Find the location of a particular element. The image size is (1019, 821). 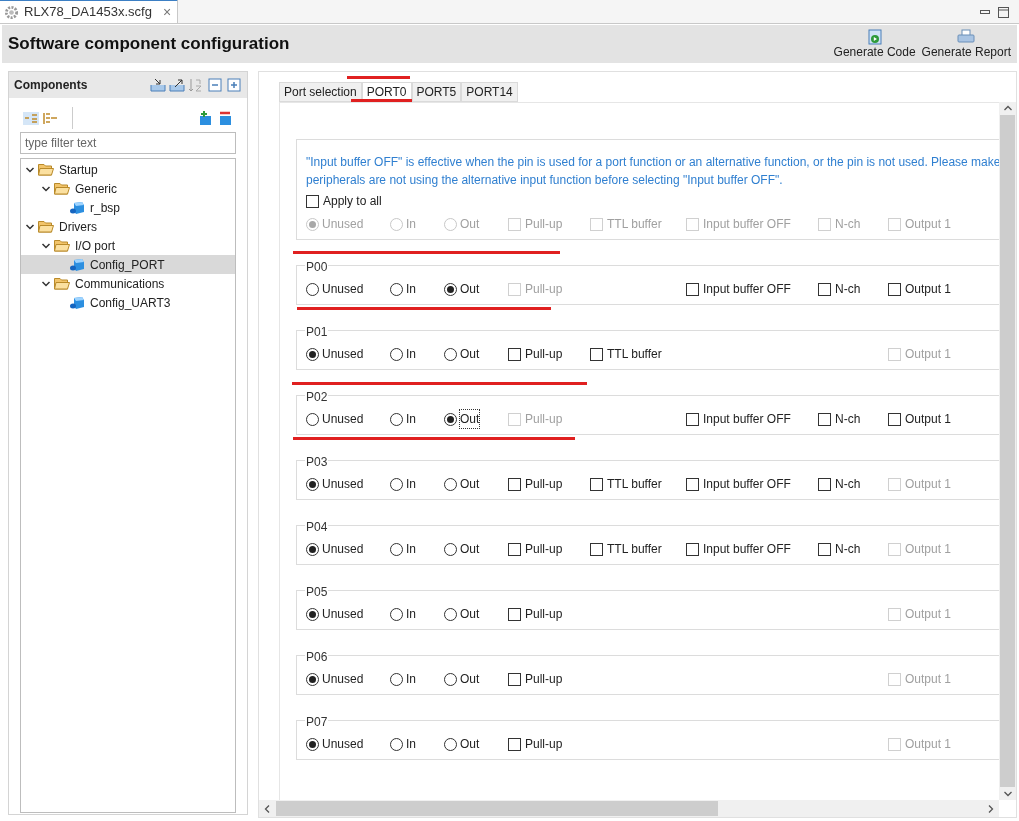

filter-field: type filter text is located at coordinates (128, 143).